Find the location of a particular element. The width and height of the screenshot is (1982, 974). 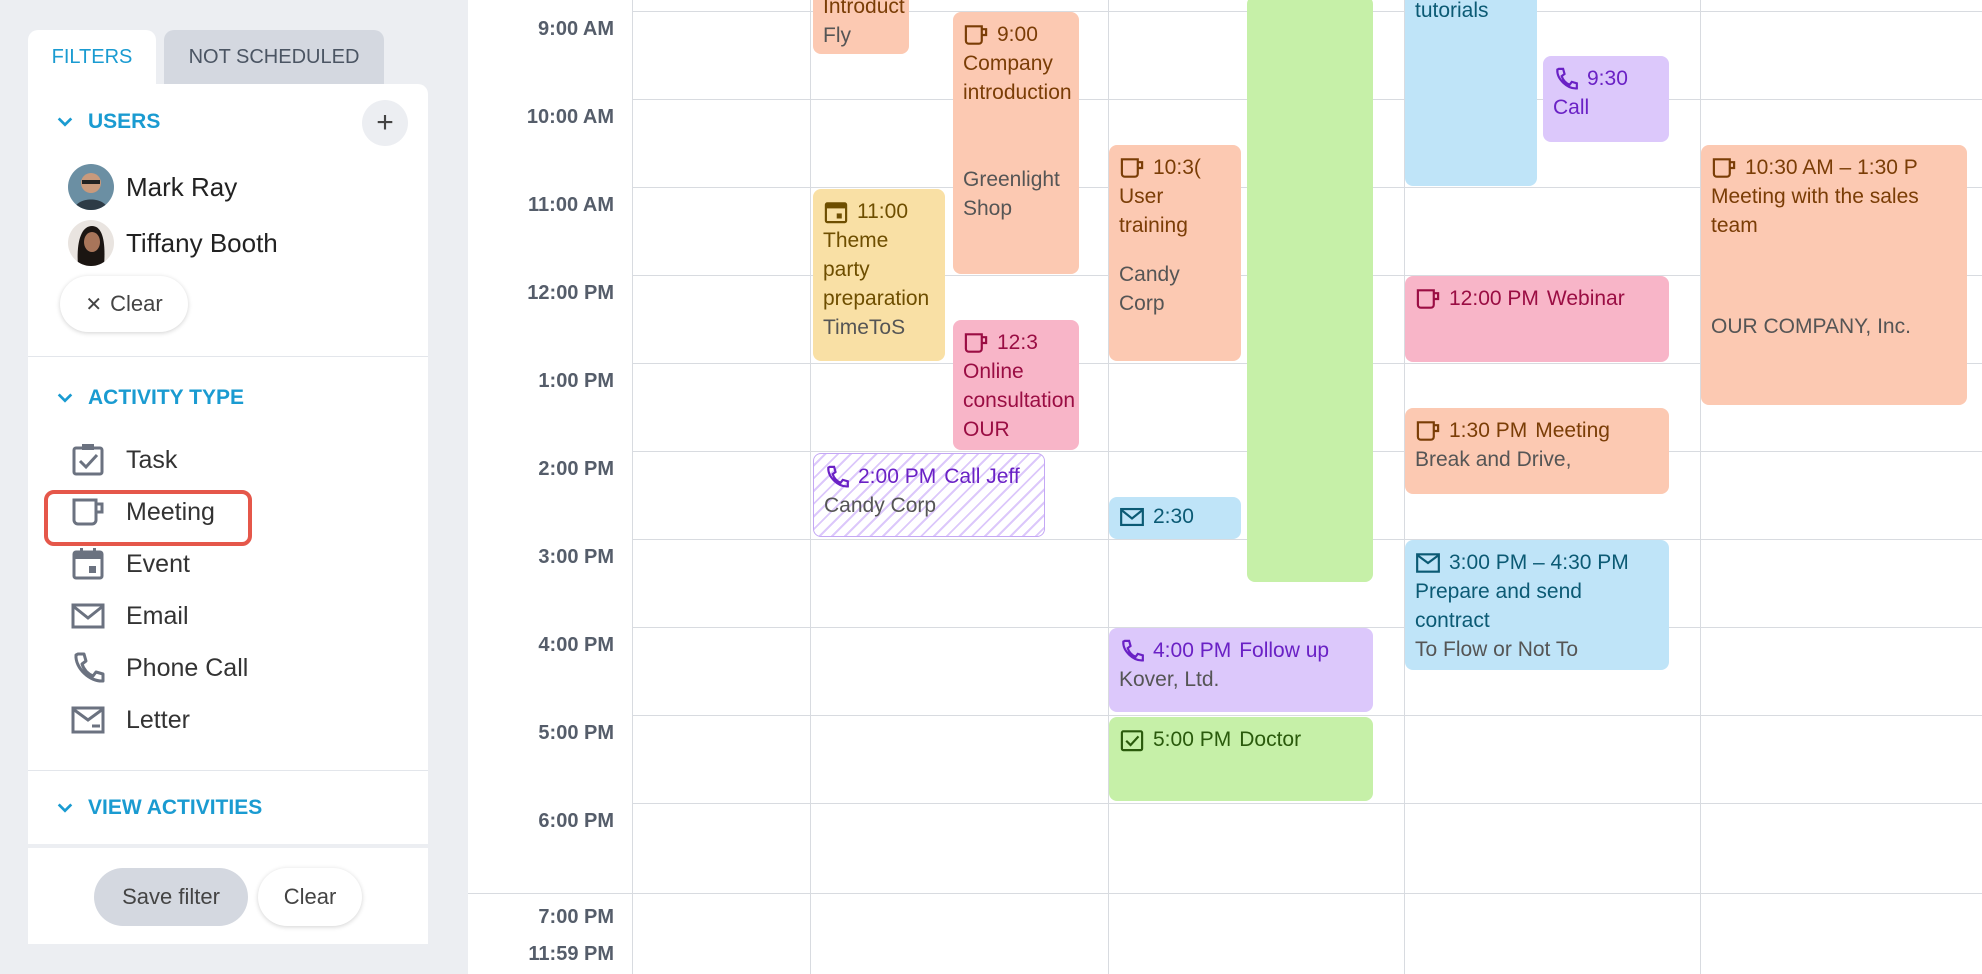

calendar-event: 4:00 PM Follow up Kover, Ltd. is located at coordinates (1241, 670).